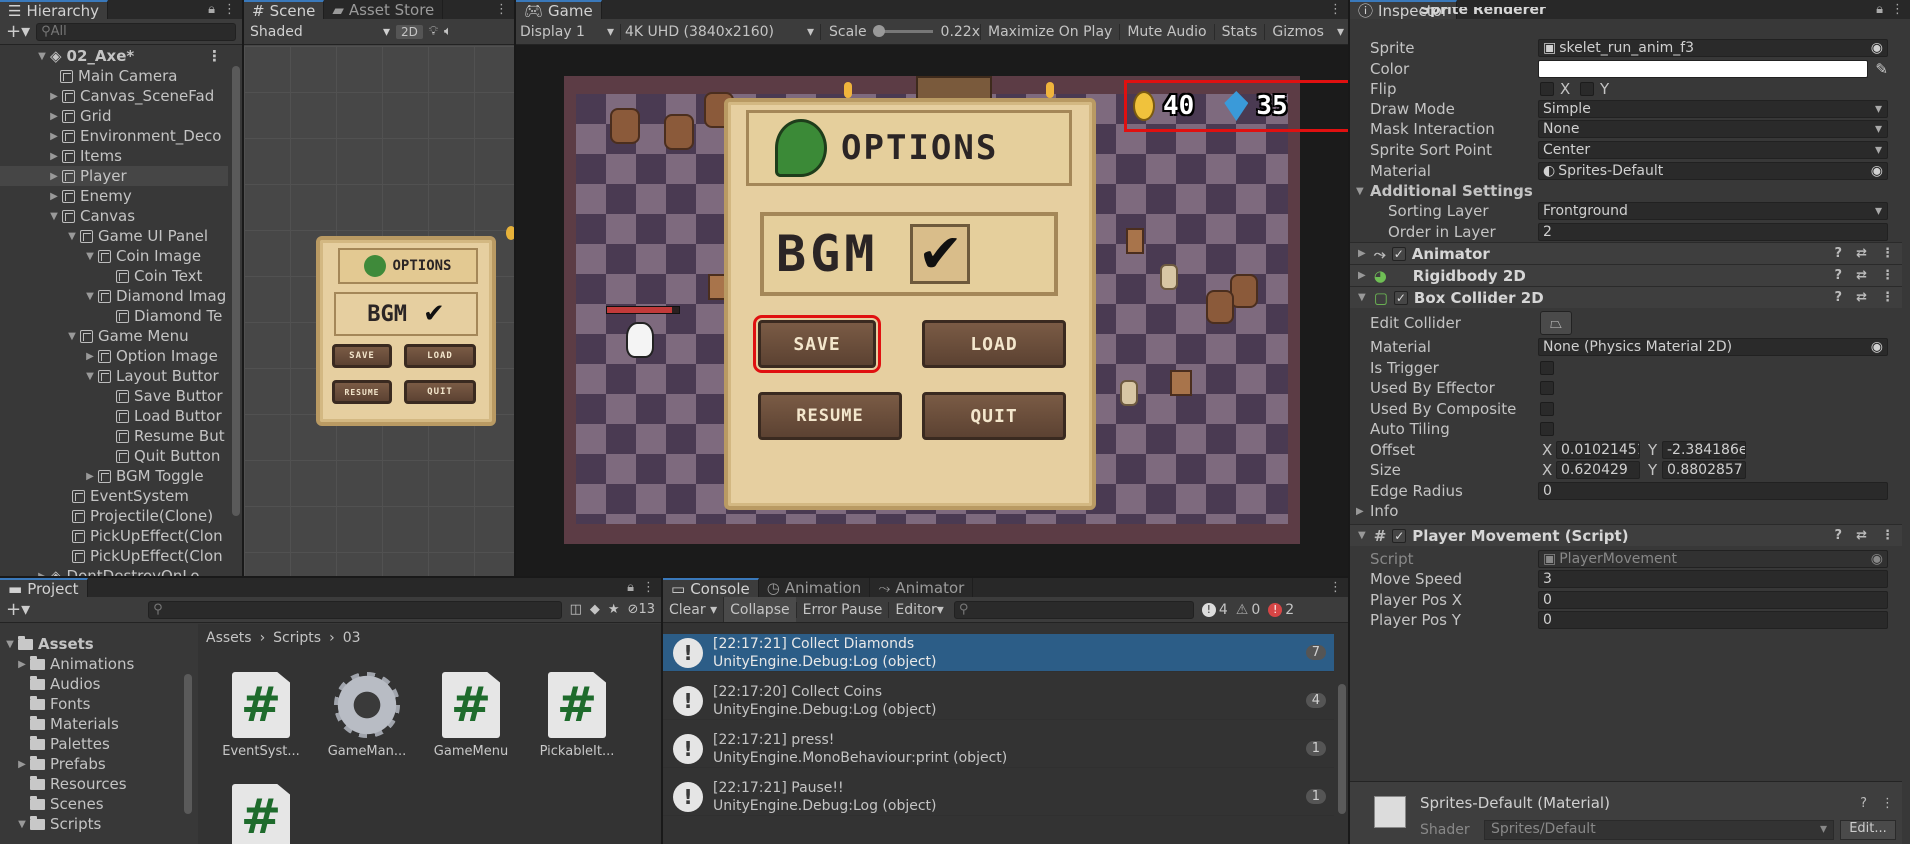 The image size is (1910, 844). Describe the element at coordinates (595, 609) in the screenshot. I see `label-icon: ◆` at that location.